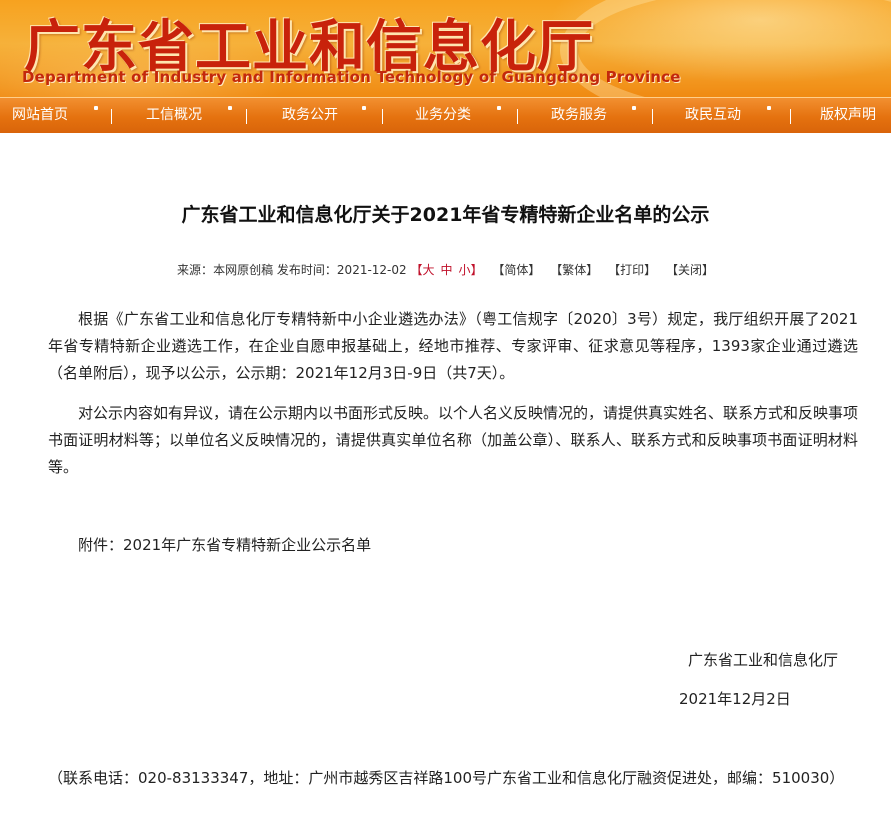 The image size is (891, 825). What do you see at coordinates (516, 270) in the screenshot?
I see `simplified-link: 【简体】` at bounding box center [516, 270].